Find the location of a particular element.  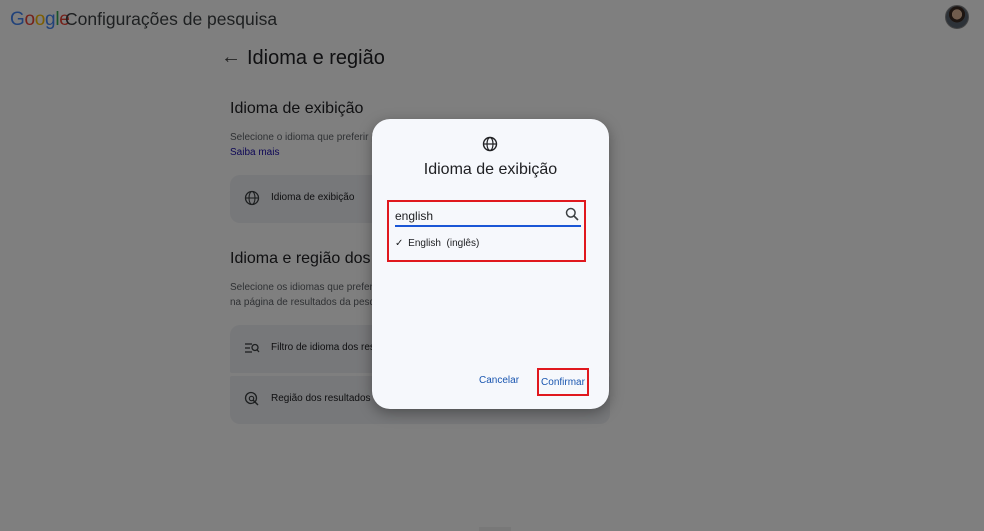

search-underline is located at coordinates (488, 226).